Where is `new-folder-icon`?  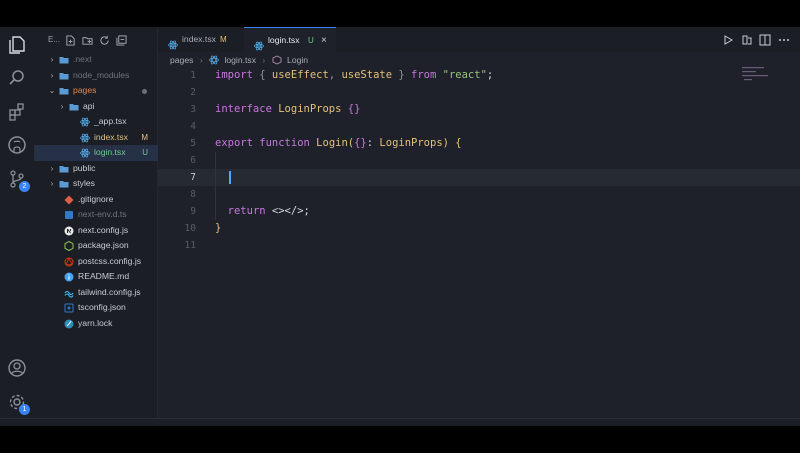 new-folder-icon is located at coordinates (87, 39).